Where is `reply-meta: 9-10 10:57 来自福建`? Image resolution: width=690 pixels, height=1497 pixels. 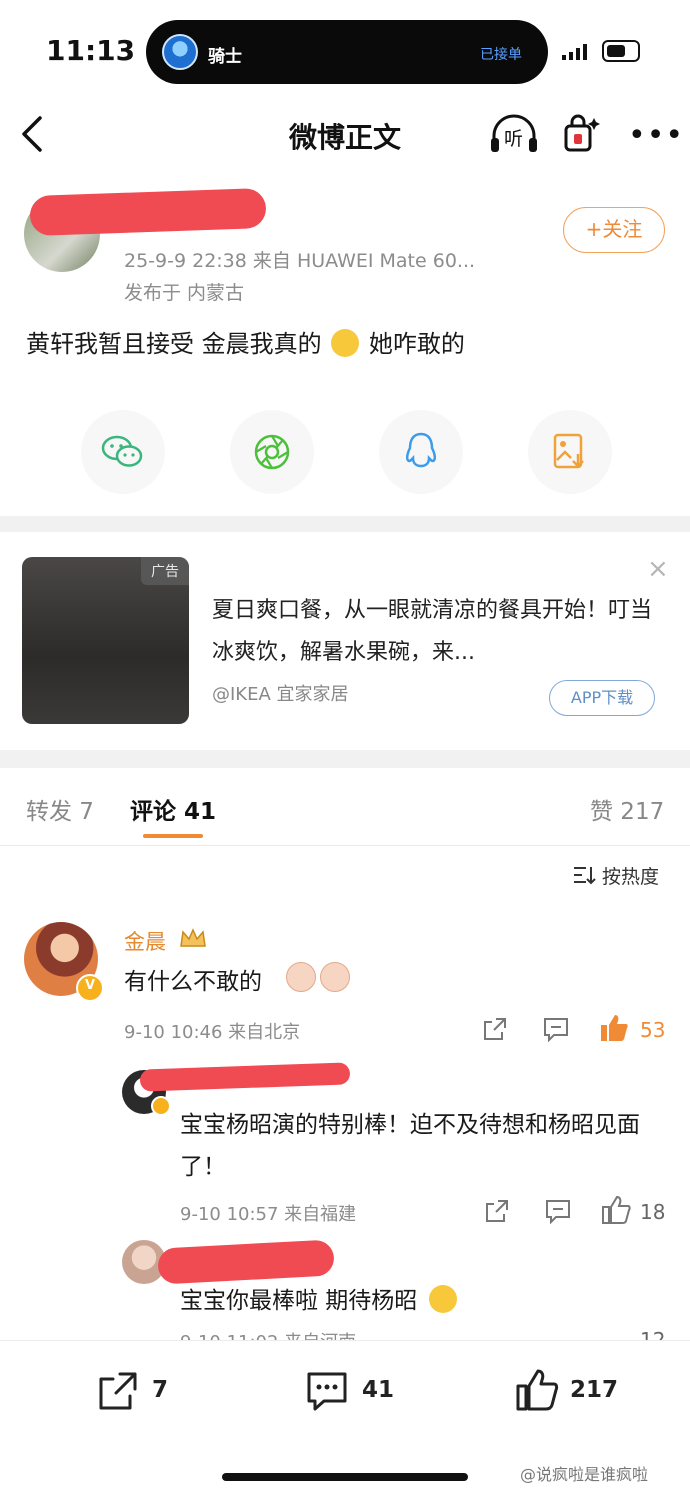 reply-meta: 9-10 10:57 来自福建 is located at coordinates (268, 1214).